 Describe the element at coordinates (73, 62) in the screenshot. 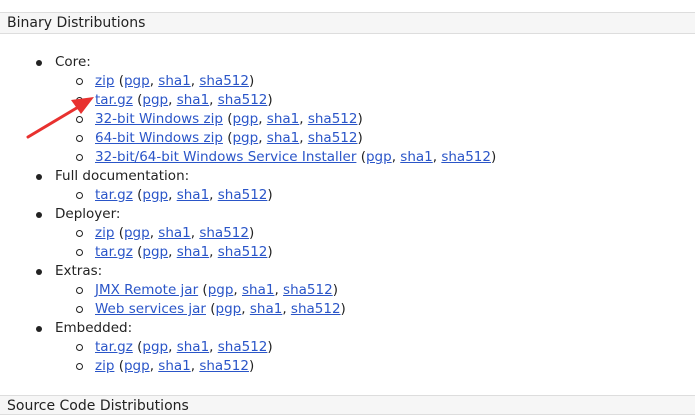

I see `group-label: Core:` at that location.